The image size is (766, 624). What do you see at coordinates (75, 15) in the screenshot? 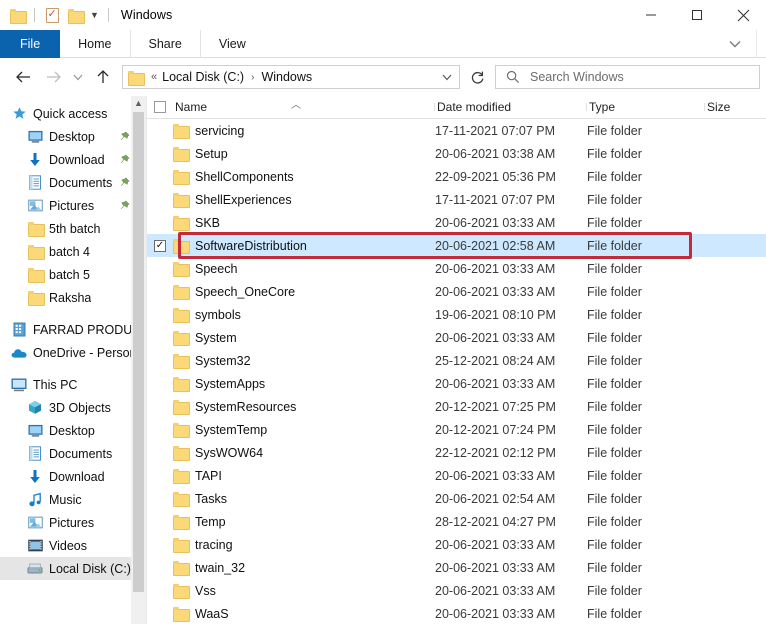
I see `new-folder-icon` at bounding box center [75, 15].